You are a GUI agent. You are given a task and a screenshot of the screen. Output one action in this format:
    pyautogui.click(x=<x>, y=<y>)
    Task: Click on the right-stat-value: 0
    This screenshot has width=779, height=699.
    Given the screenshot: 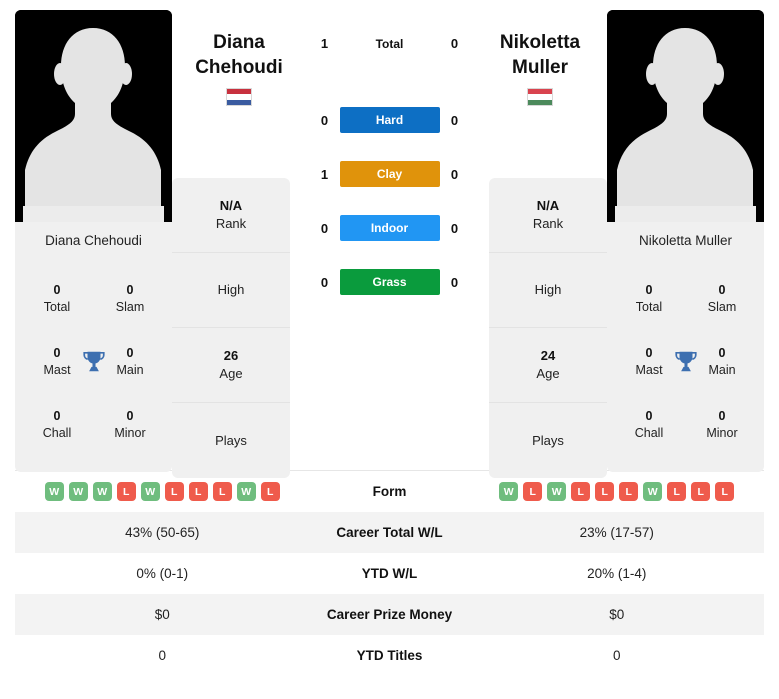 What is the action you would take?
    pyautogui.click(x=616, y=655)
    